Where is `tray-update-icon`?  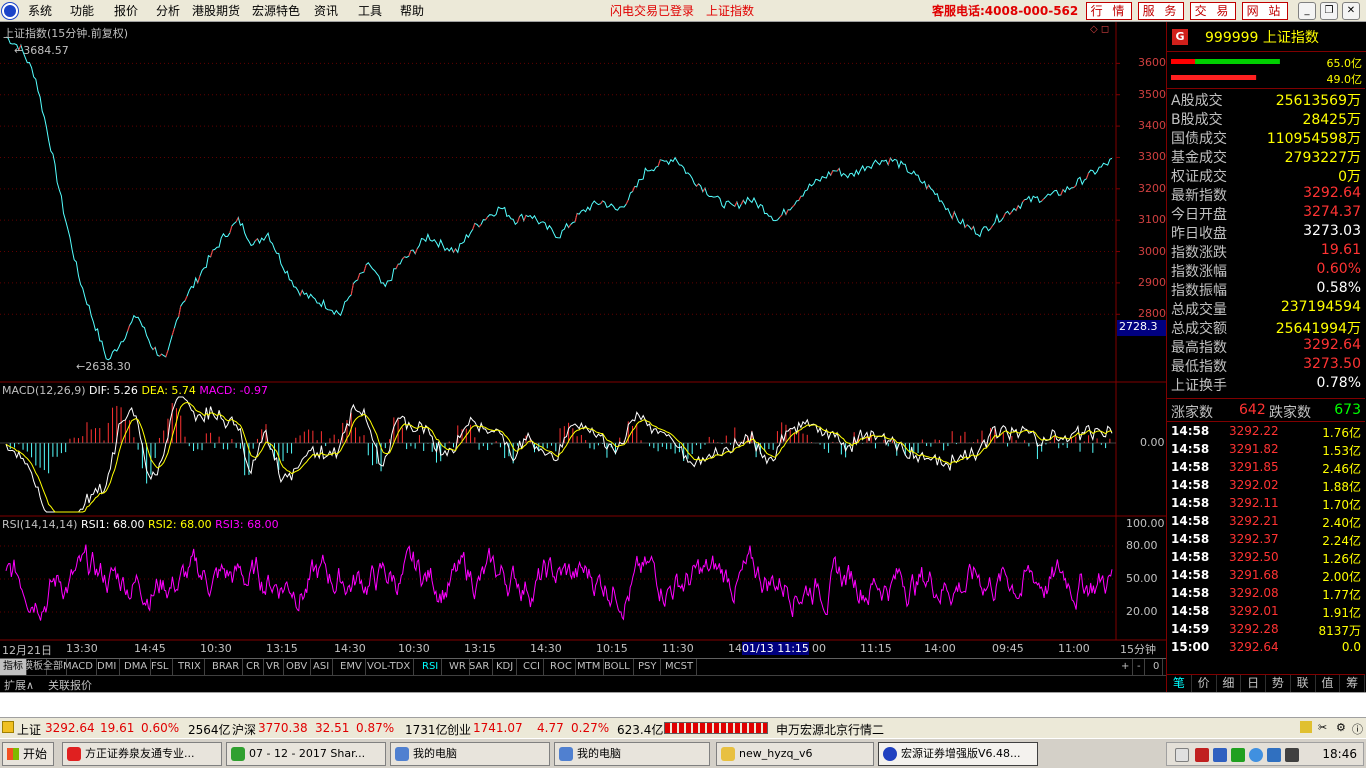
tray-update-icon is located at coordinates (1256, 755).